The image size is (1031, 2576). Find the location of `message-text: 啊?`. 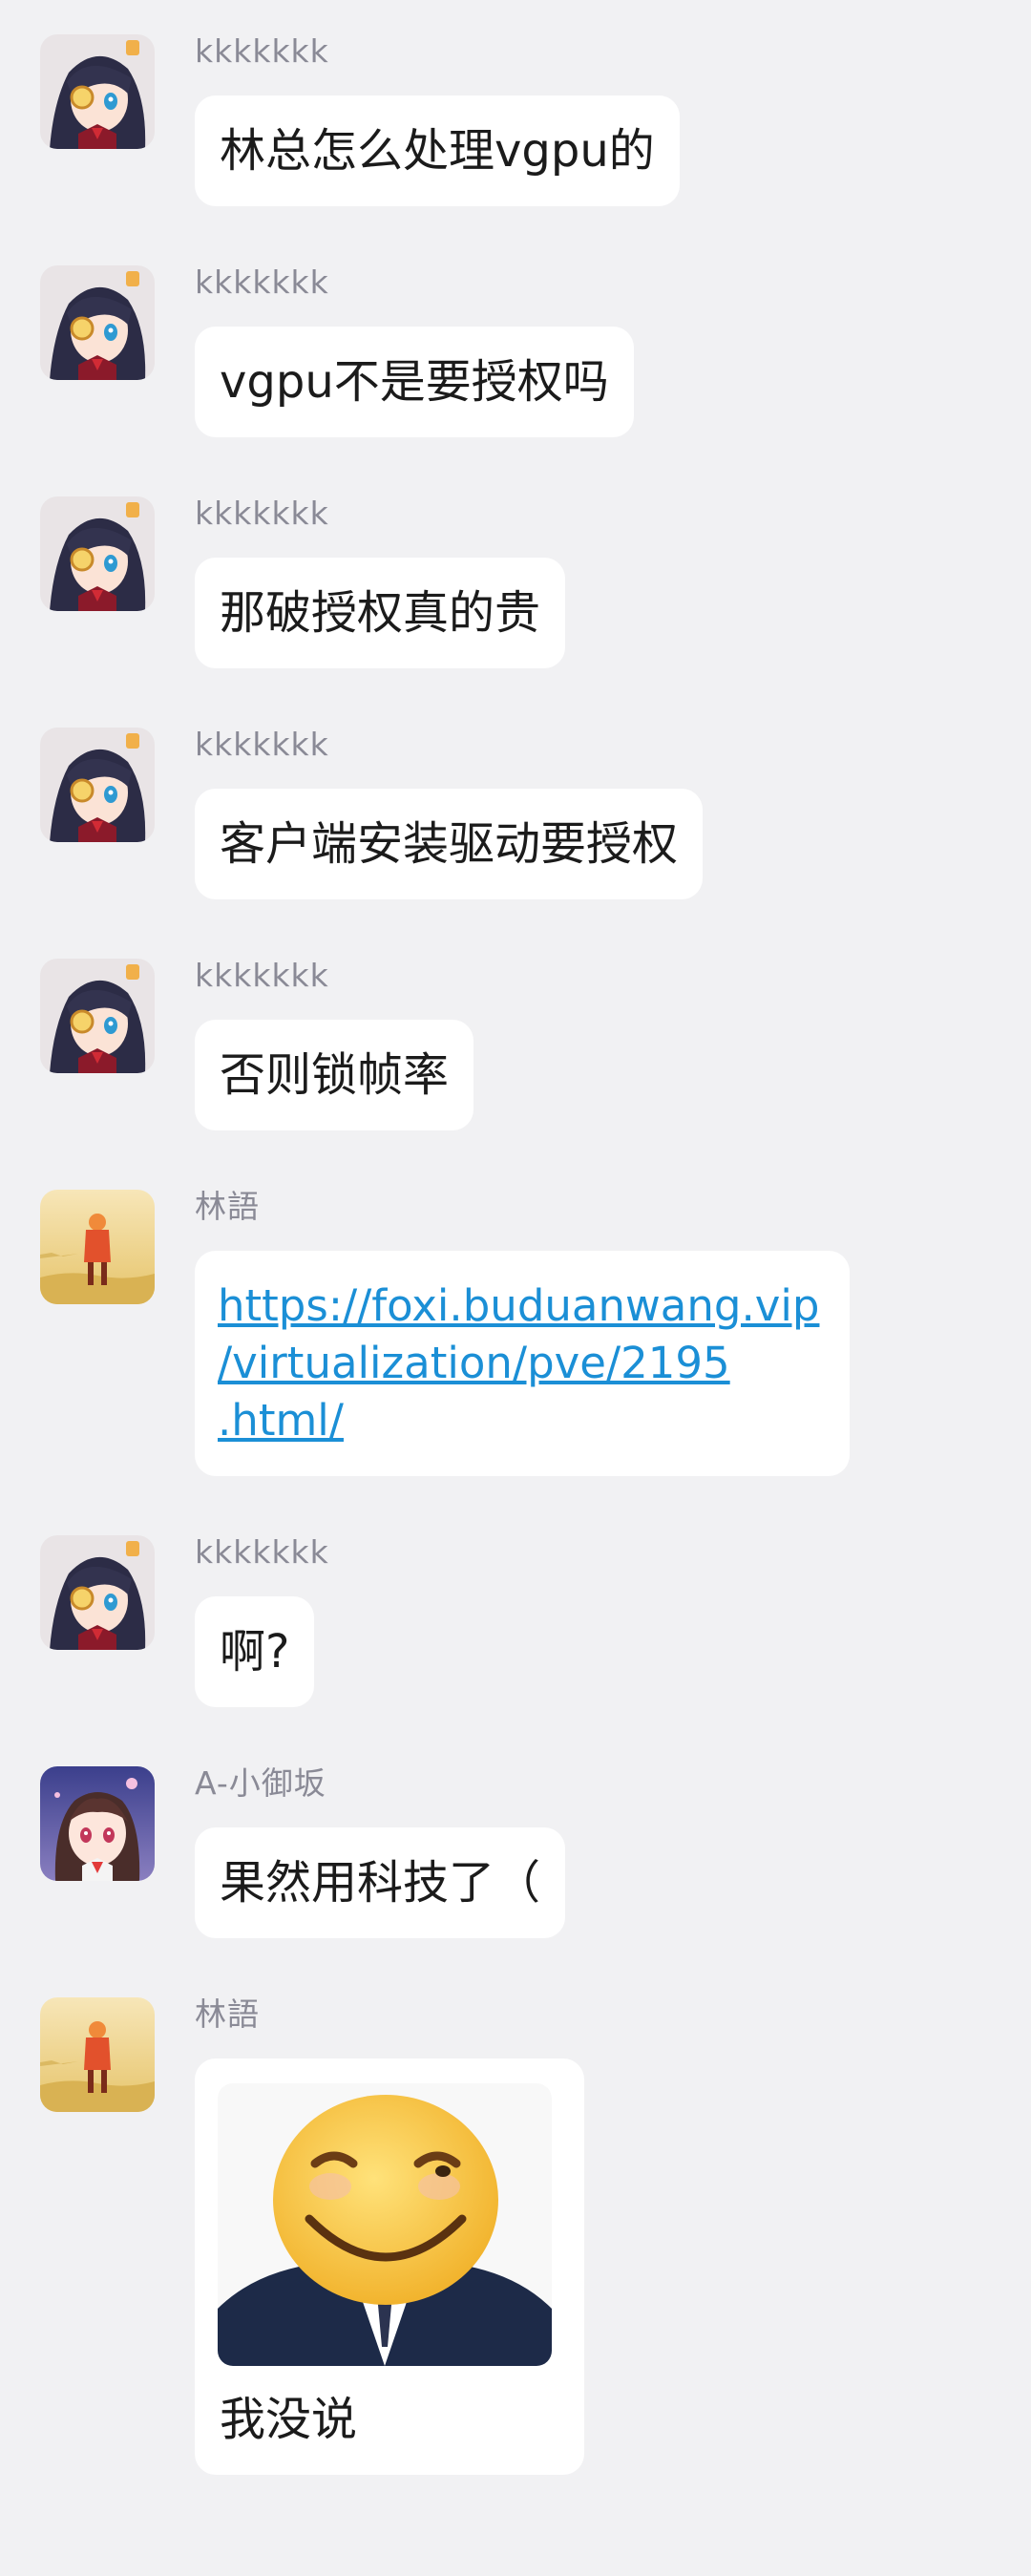

message-text: 啊? is located at coordinates (255, 1652).